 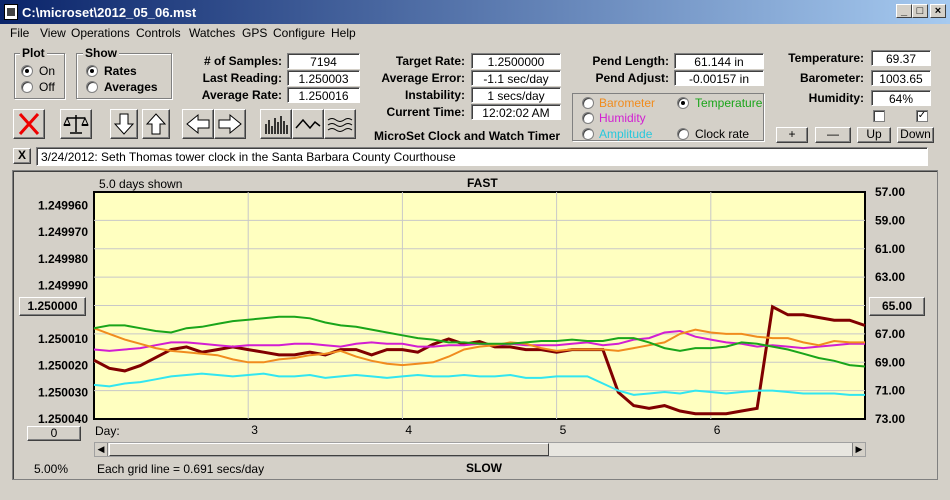 What do you see at coordinates (29, 124) in the screenshot?
I see `clear-button` at bounding box center [29, 124].